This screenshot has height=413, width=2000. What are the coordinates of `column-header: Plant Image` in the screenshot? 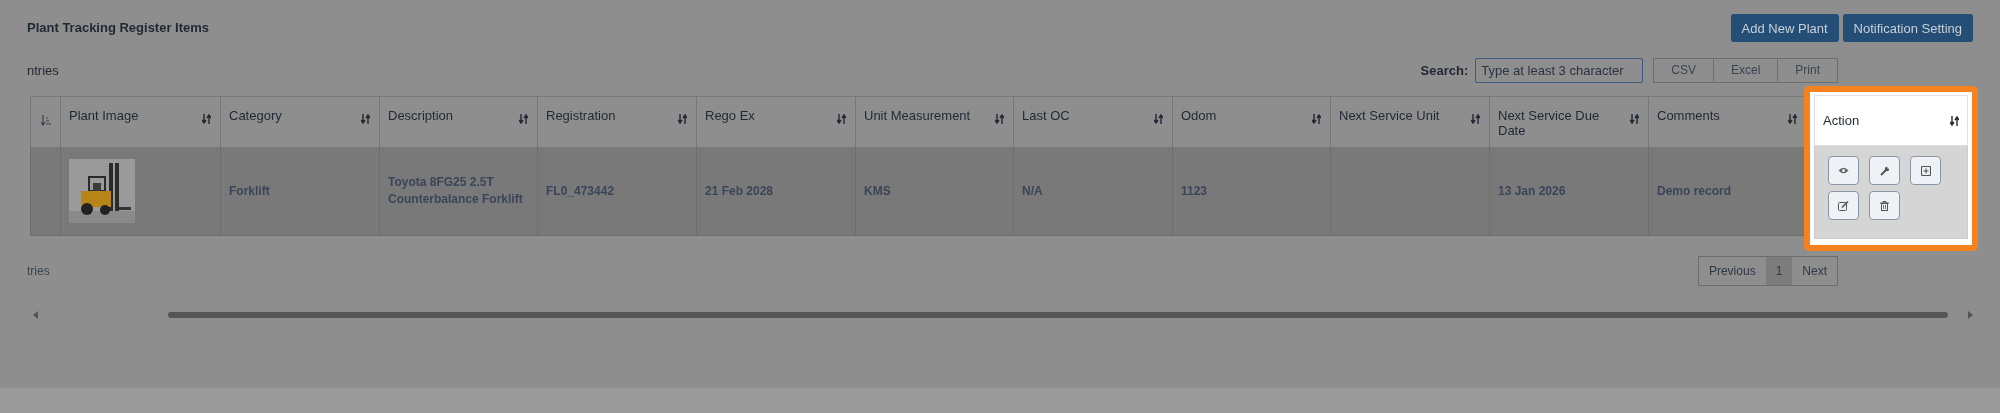 It's located at (104, 115).